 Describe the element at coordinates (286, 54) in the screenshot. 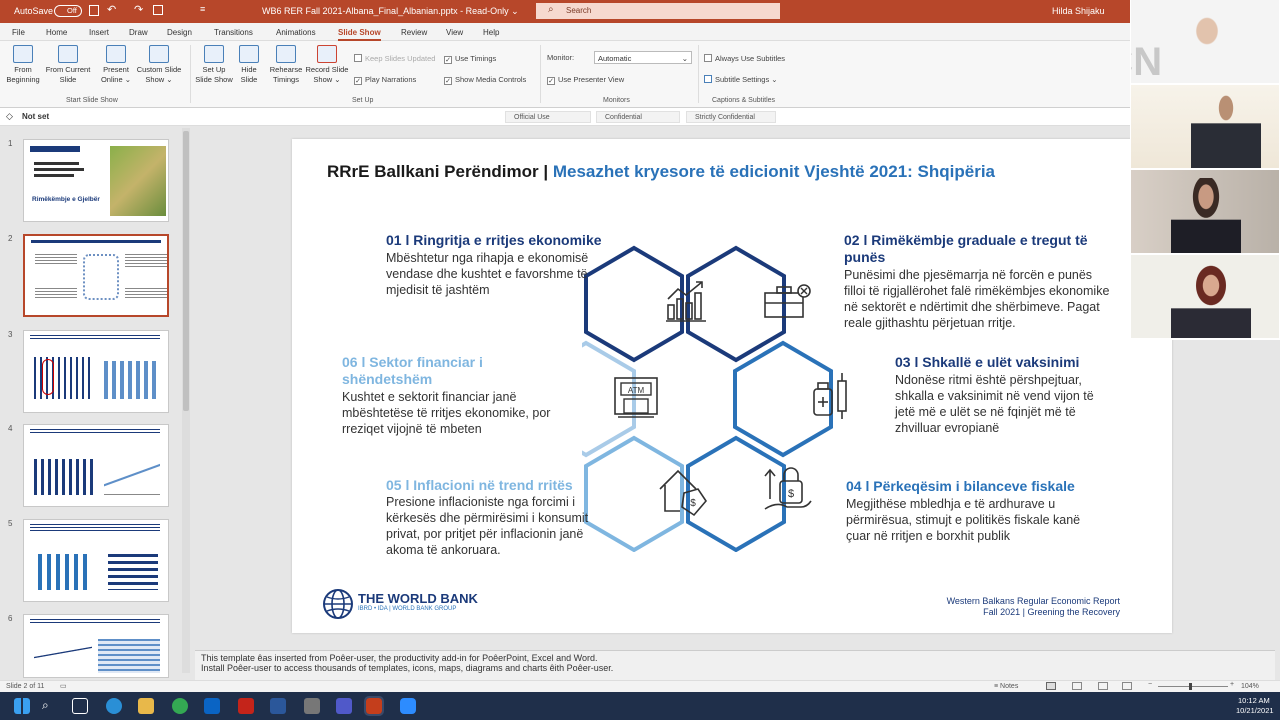

I see `timer-icon` at that location.